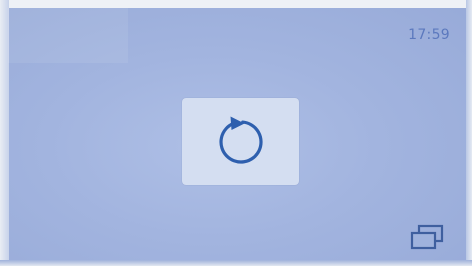 The width and height of the screenshot is (472, 266). I want to click on clock: 17:59, so click(429, 35).